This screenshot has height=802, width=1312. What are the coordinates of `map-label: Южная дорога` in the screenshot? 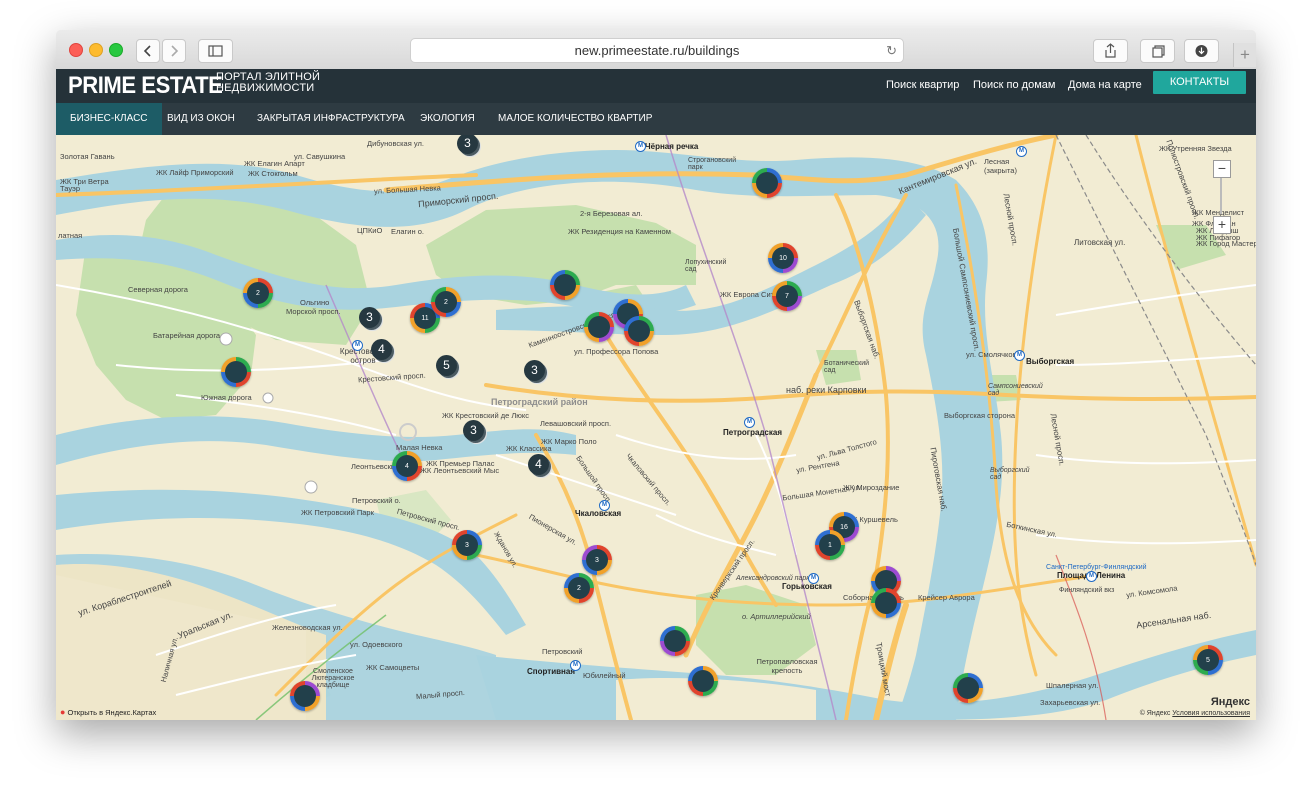 It's located at (226, 397).